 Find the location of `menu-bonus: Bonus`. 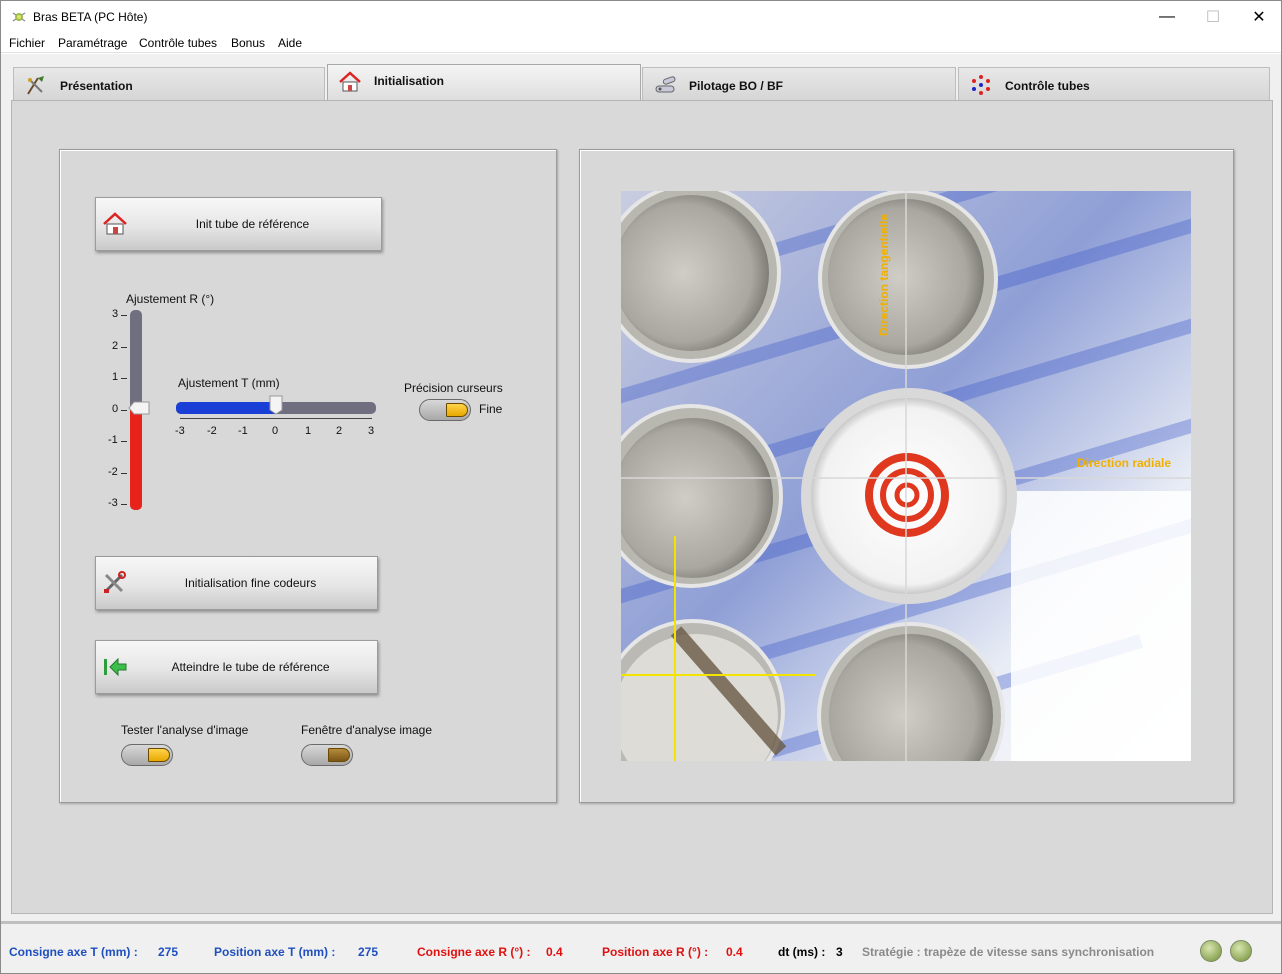

menu-bonus: Bonus is located at coordinates (248, 43).